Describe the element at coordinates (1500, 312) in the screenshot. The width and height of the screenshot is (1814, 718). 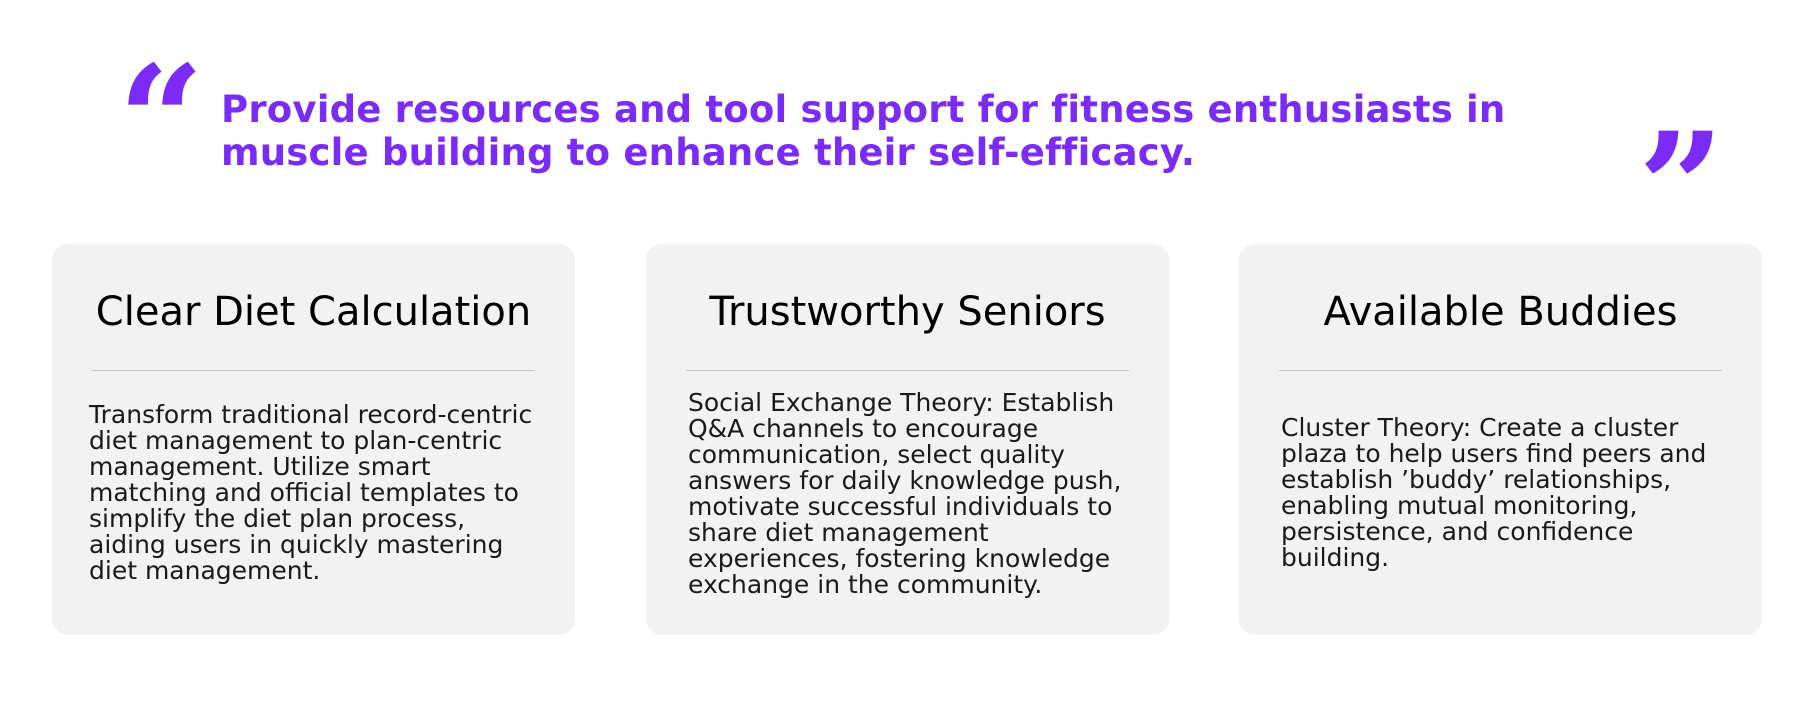
I see `card-title: Available Buddies` at that location.